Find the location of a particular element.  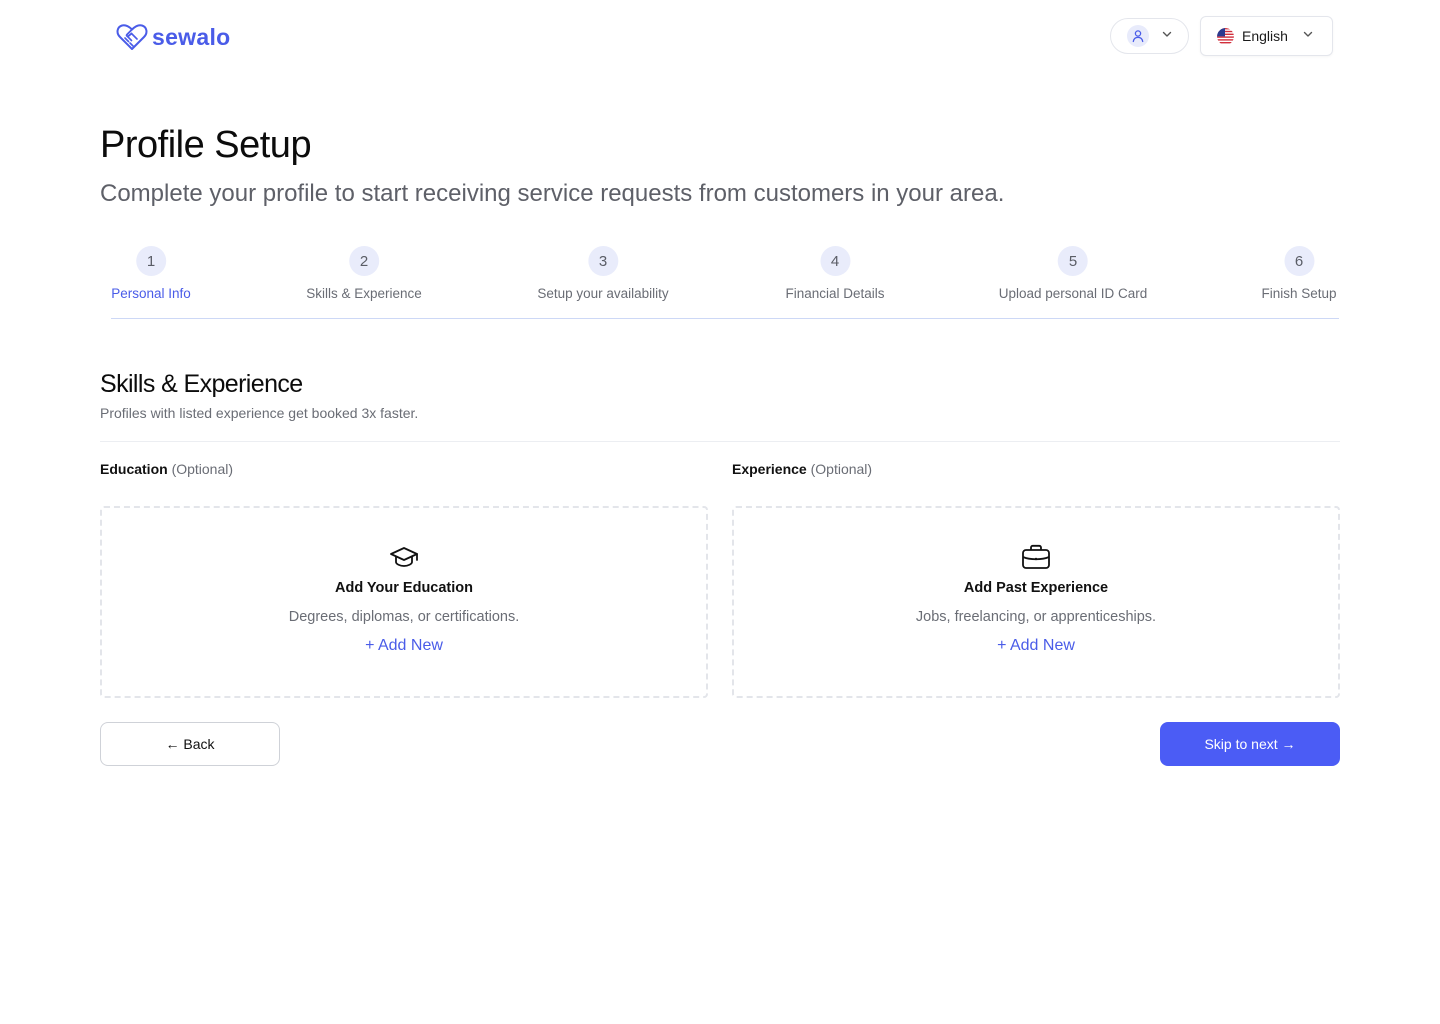

step-number: 6 is located at coordinates (1298, 261).